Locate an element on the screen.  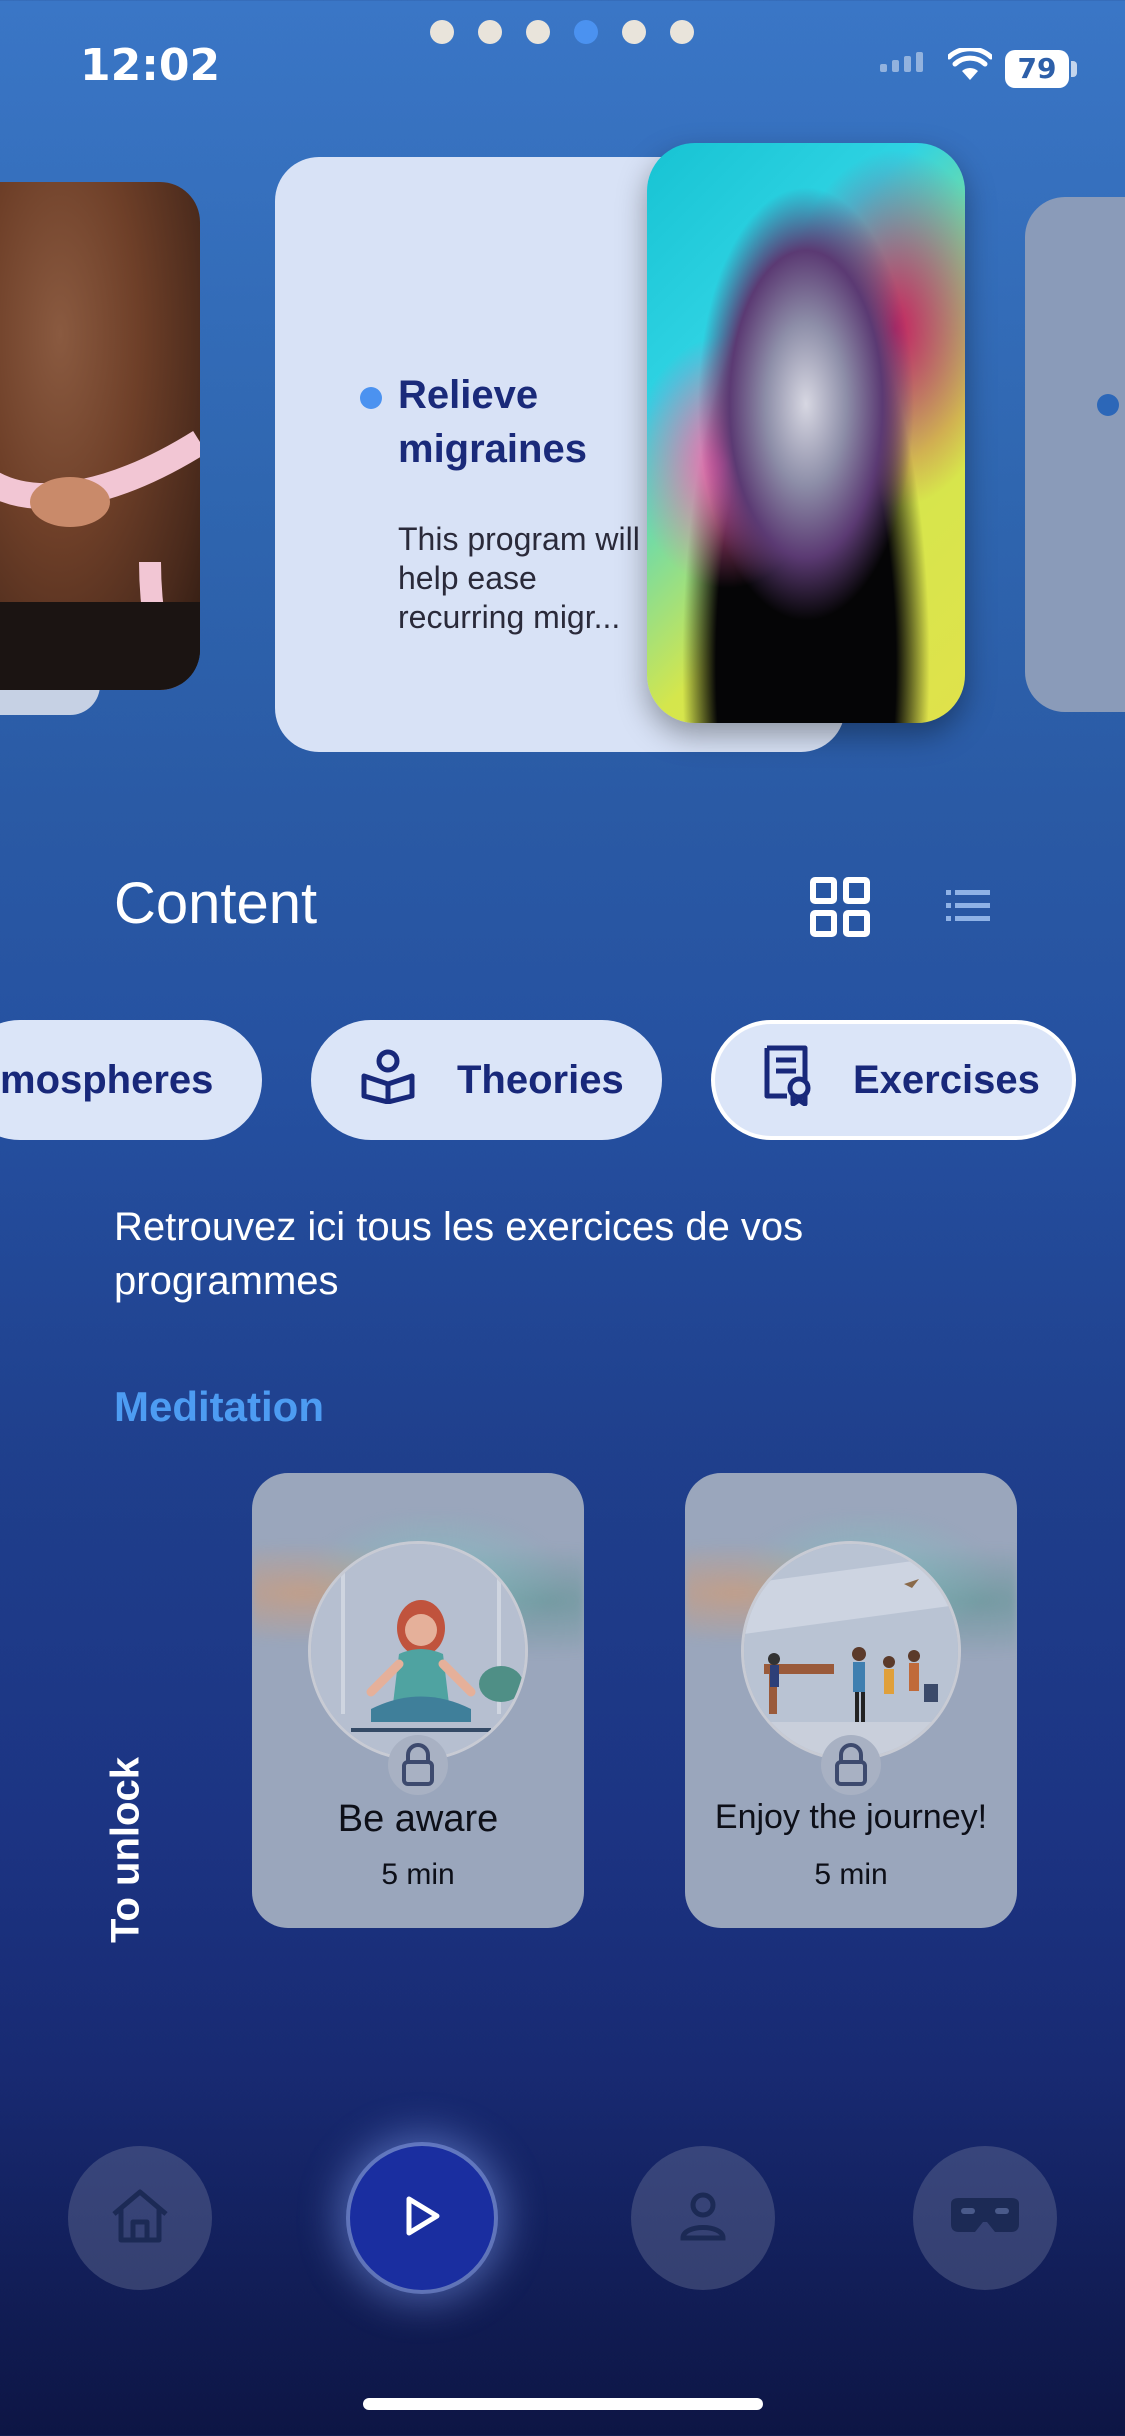
vr-headset-icon is located at coordinates (985, 2218).